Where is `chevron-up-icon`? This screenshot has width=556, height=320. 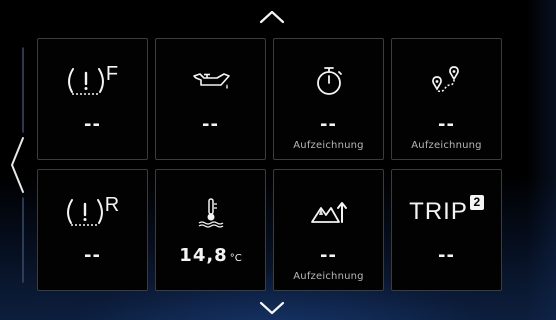
chevron-up-icon is located at coordinates (272, 17).